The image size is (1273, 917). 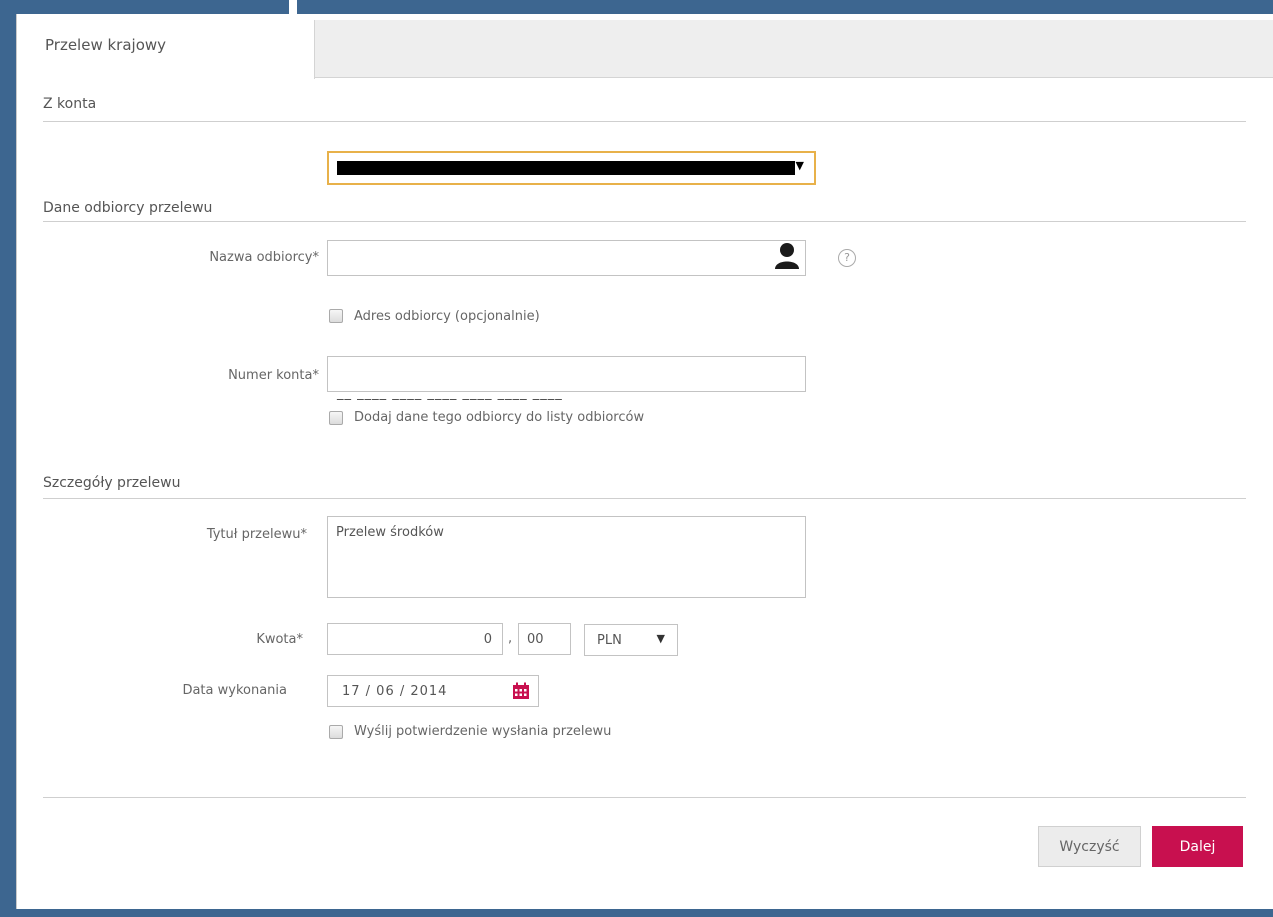 What do you see at coordinates (336, 316) in the screenshot?
I see `address-checkbox` at bounding box center [336, 316].